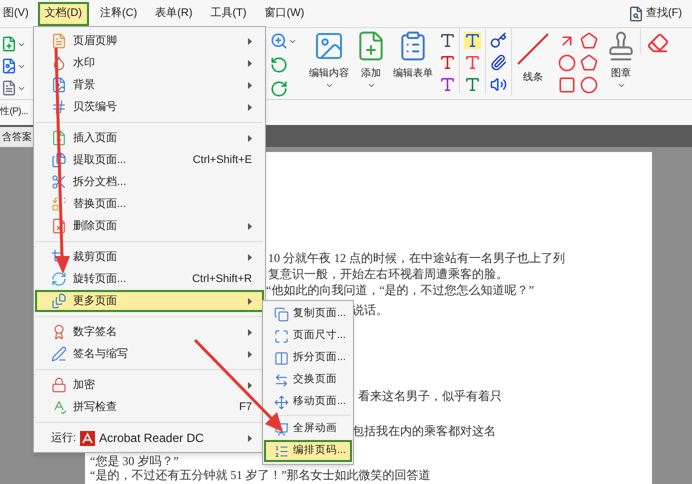  What do you see at coordinates (589, 41) in the screenshot?
I see `polygon-icon` at bounding box center [589, 41].